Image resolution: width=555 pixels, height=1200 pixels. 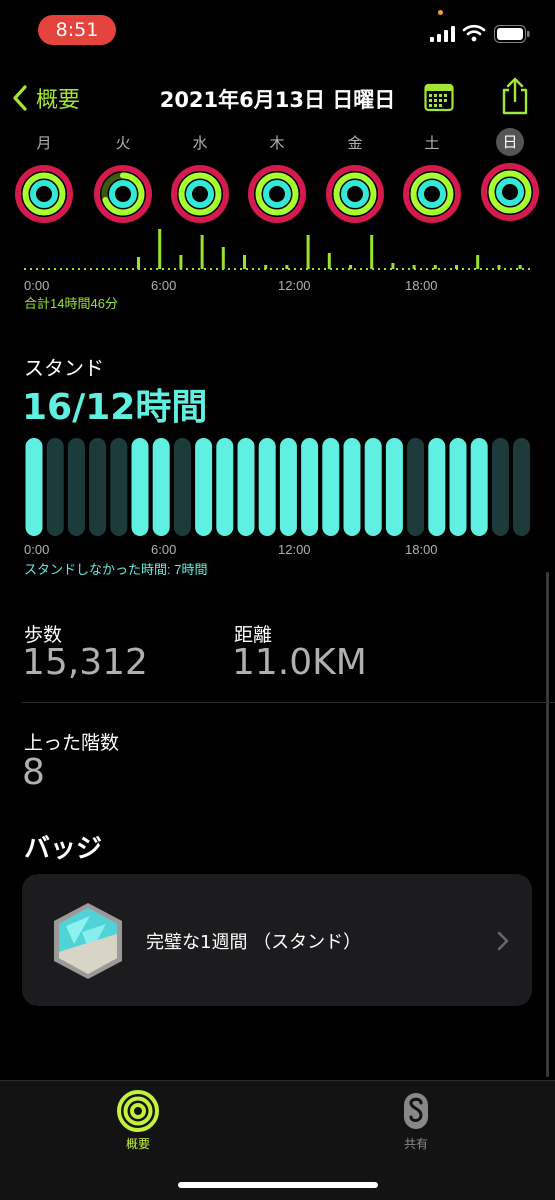 I want to click on page-title: 2021年6月13日 日曜日, so click(x=277, y=100).